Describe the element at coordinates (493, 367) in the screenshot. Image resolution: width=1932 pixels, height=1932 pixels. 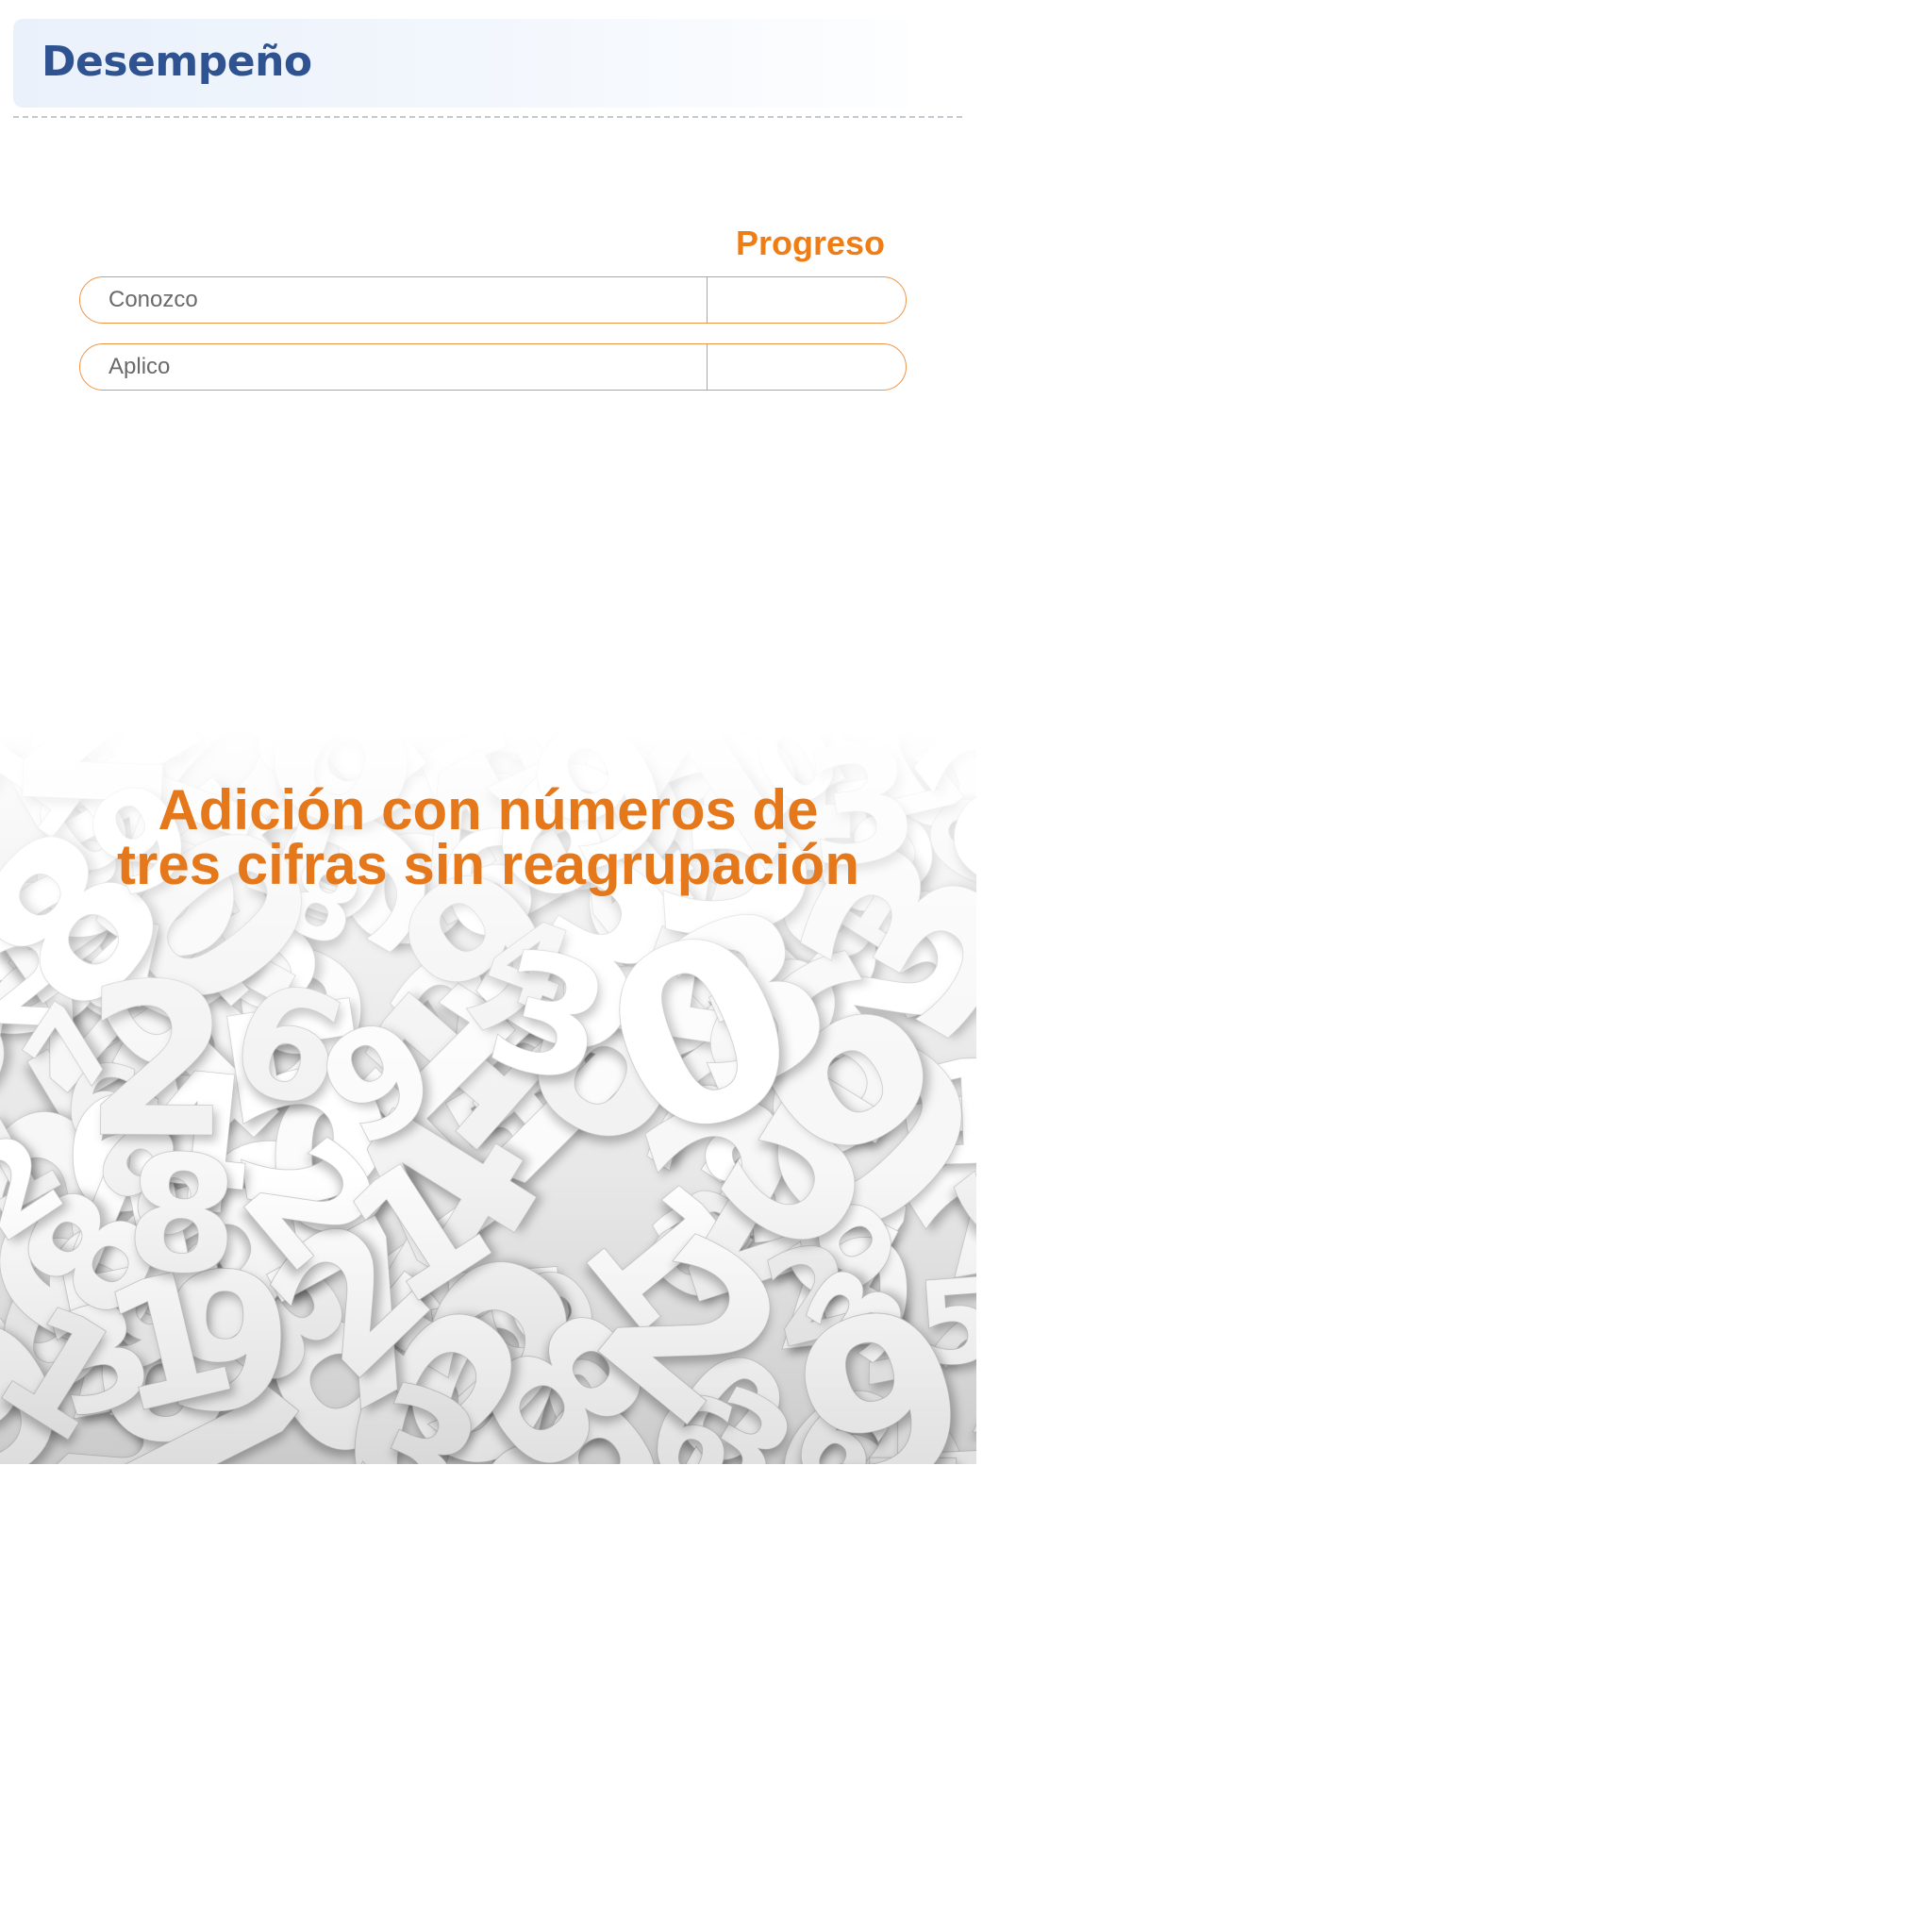
I see `progress-row-aplico: Aplico` at that location.